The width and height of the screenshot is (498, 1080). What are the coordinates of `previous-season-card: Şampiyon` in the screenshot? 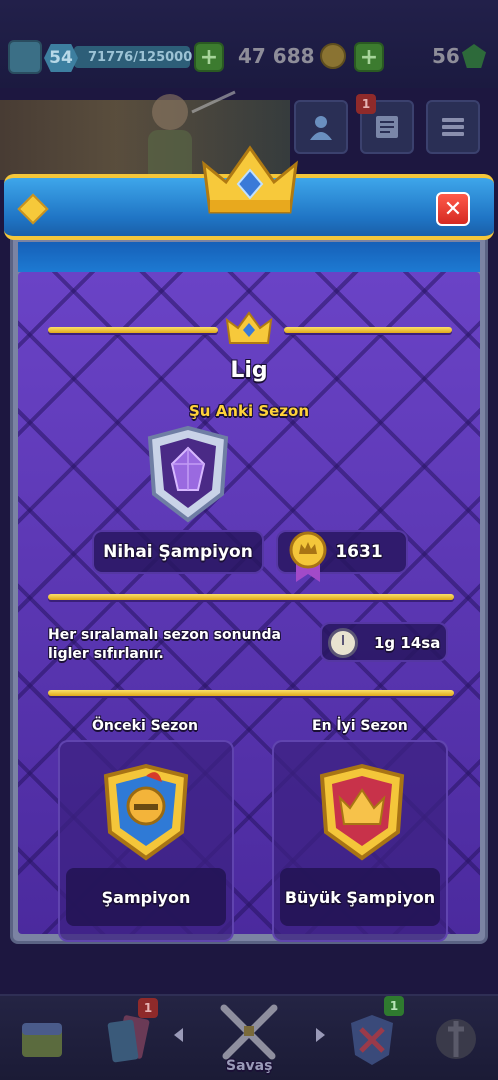 It's located at (146, 841).